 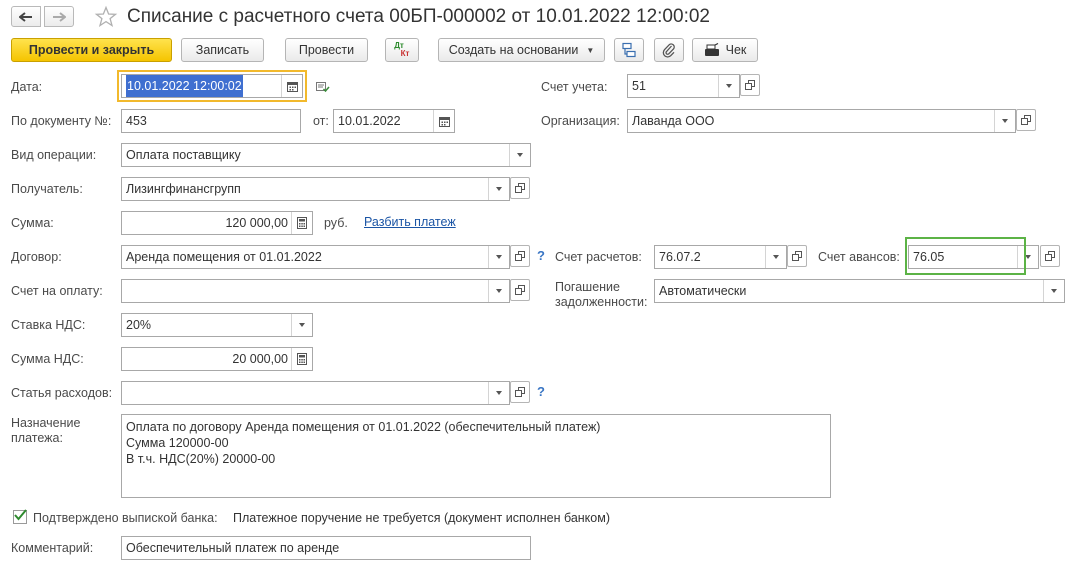 I want to click on account-field: 51, so click(x=683, y=86).